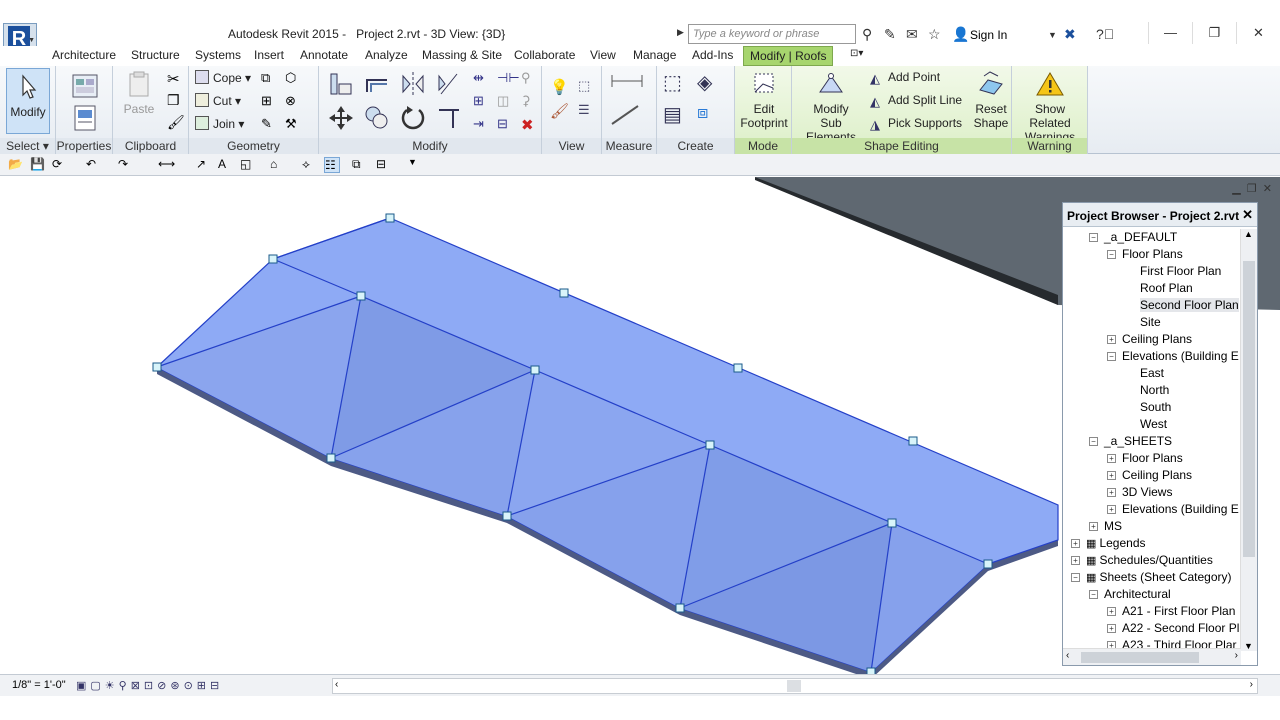  What do you see at coordinates (84, 55) in the screenshot?
I see `tab-architecture: Architecture` at bounding box center [84, 55].